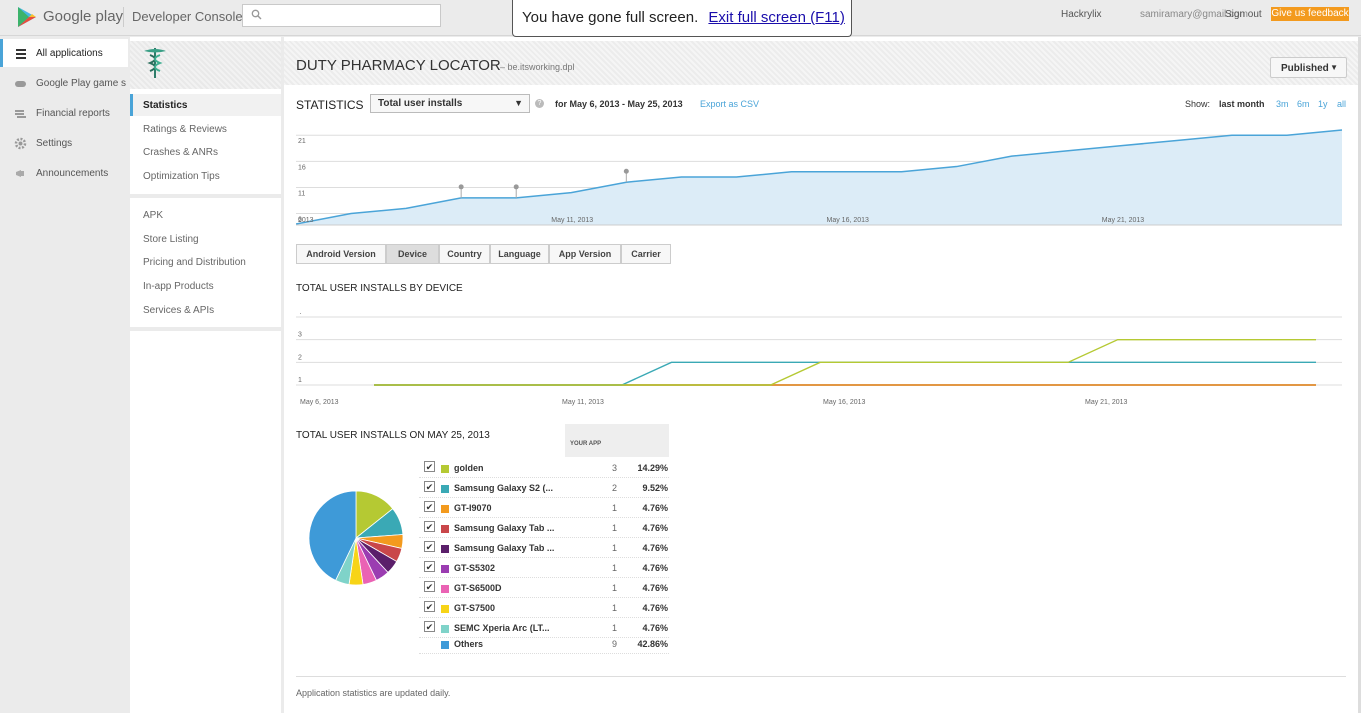 Image resolution: width=1361 pixels, height=713 pixels. What do you see at coordinates (585, 254) in the screenshot?
I see `tab-app-version: App Version` at bounding box center [585, 254].